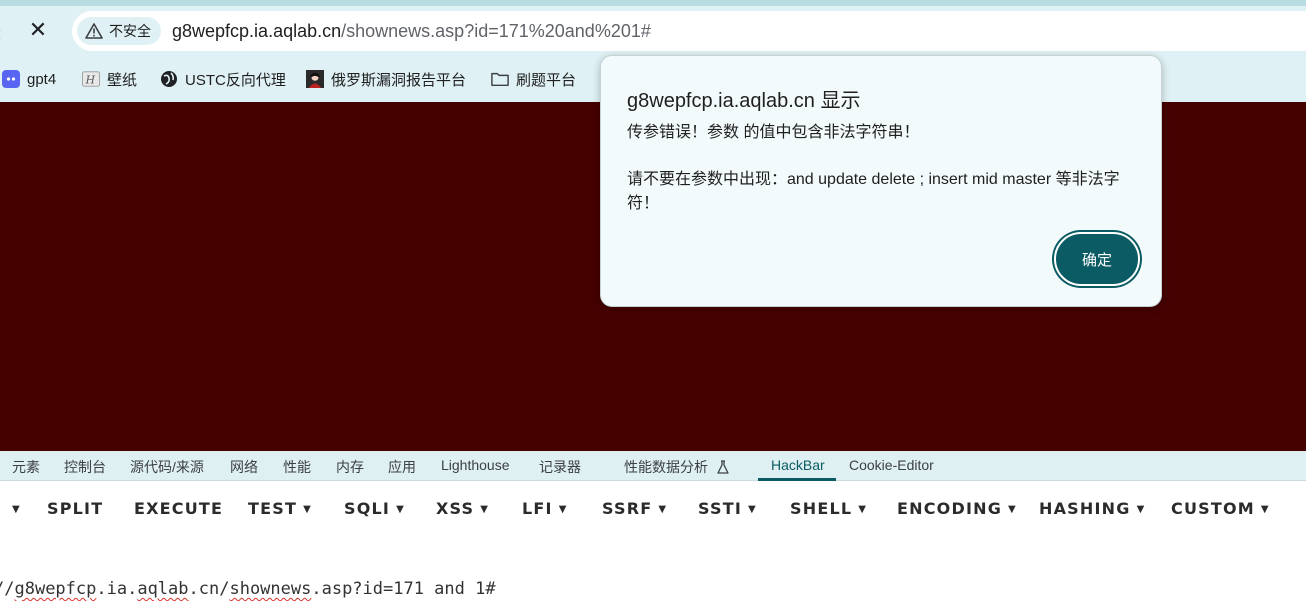 This screenshot has width=1306, height=601. I want to click on url-host: g8wepfcp.ia.aqlab.cn, so click(257, 31).